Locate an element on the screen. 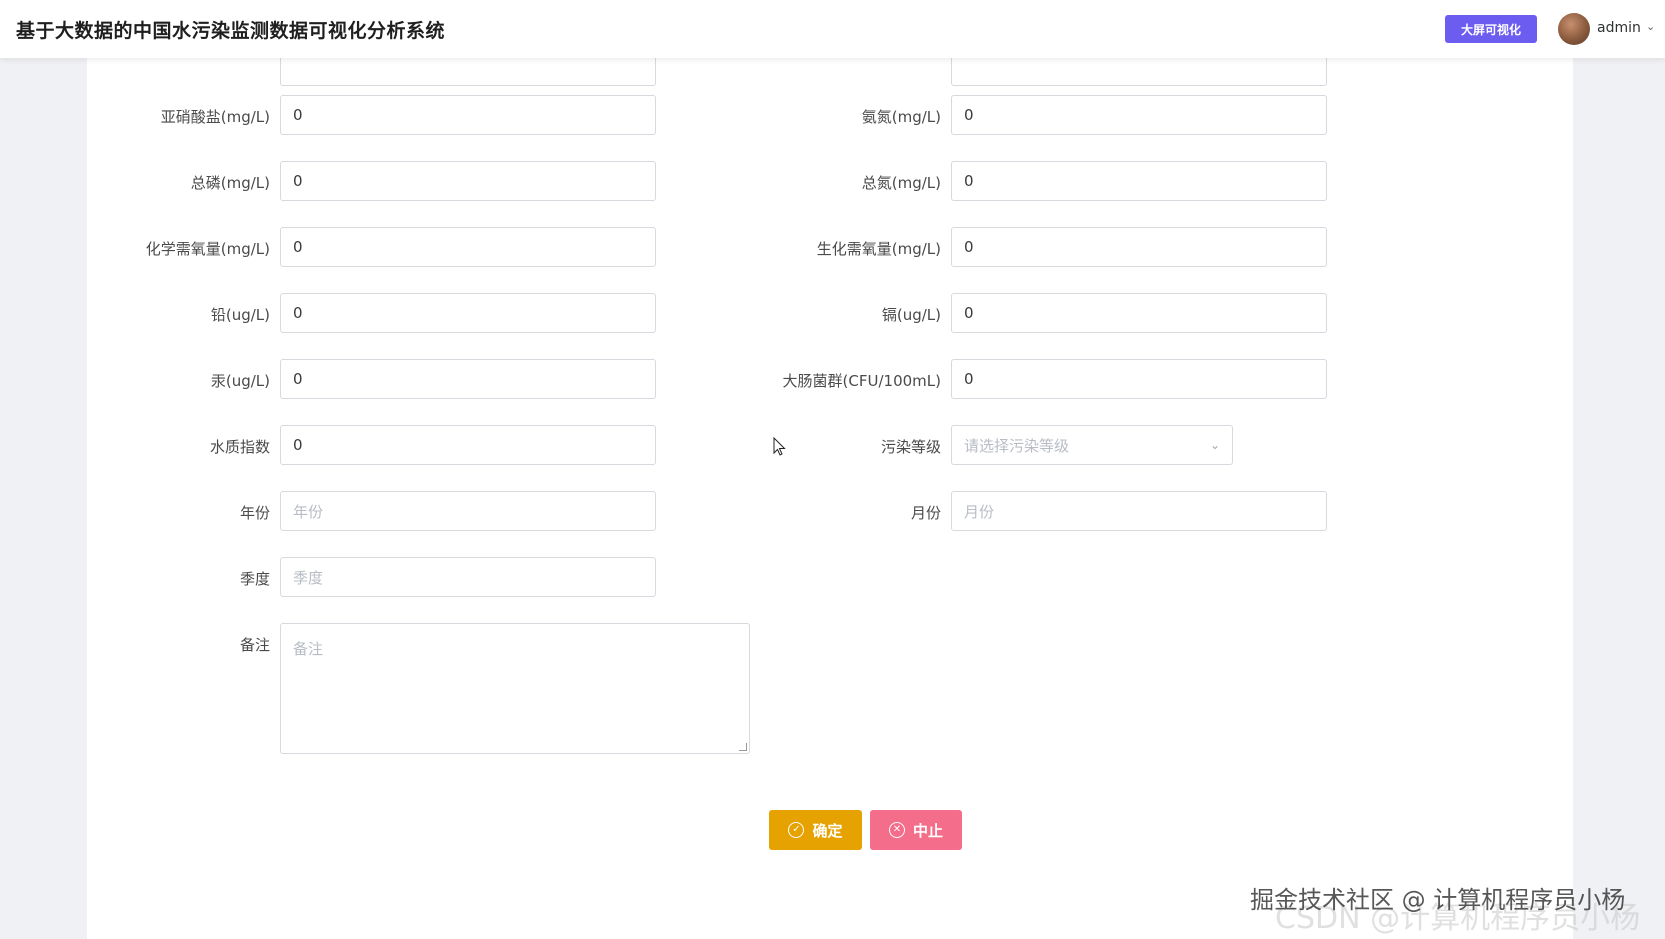 The image size is (1665, 939). water-quality-index-label: 水质指数 is located at coordinates (239, 447).